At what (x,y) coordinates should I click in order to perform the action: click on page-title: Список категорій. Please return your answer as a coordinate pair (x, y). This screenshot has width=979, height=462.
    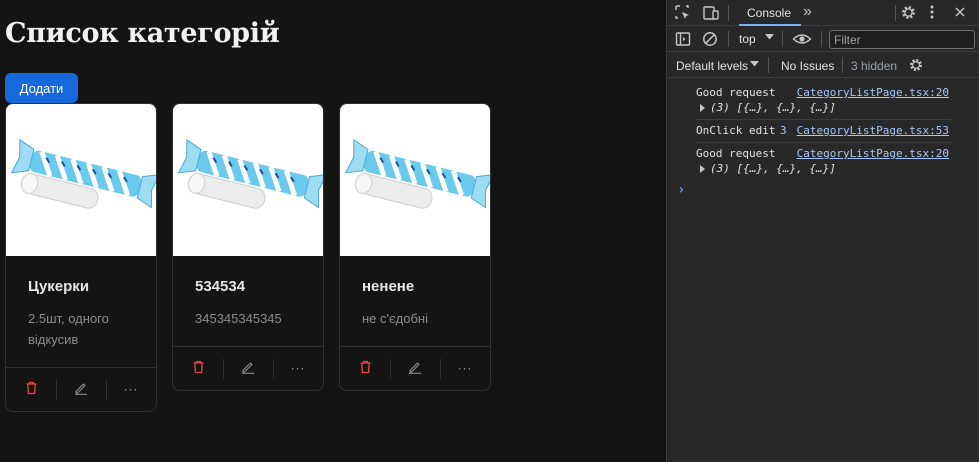
    Looking at the image, I should click on (142, 33).